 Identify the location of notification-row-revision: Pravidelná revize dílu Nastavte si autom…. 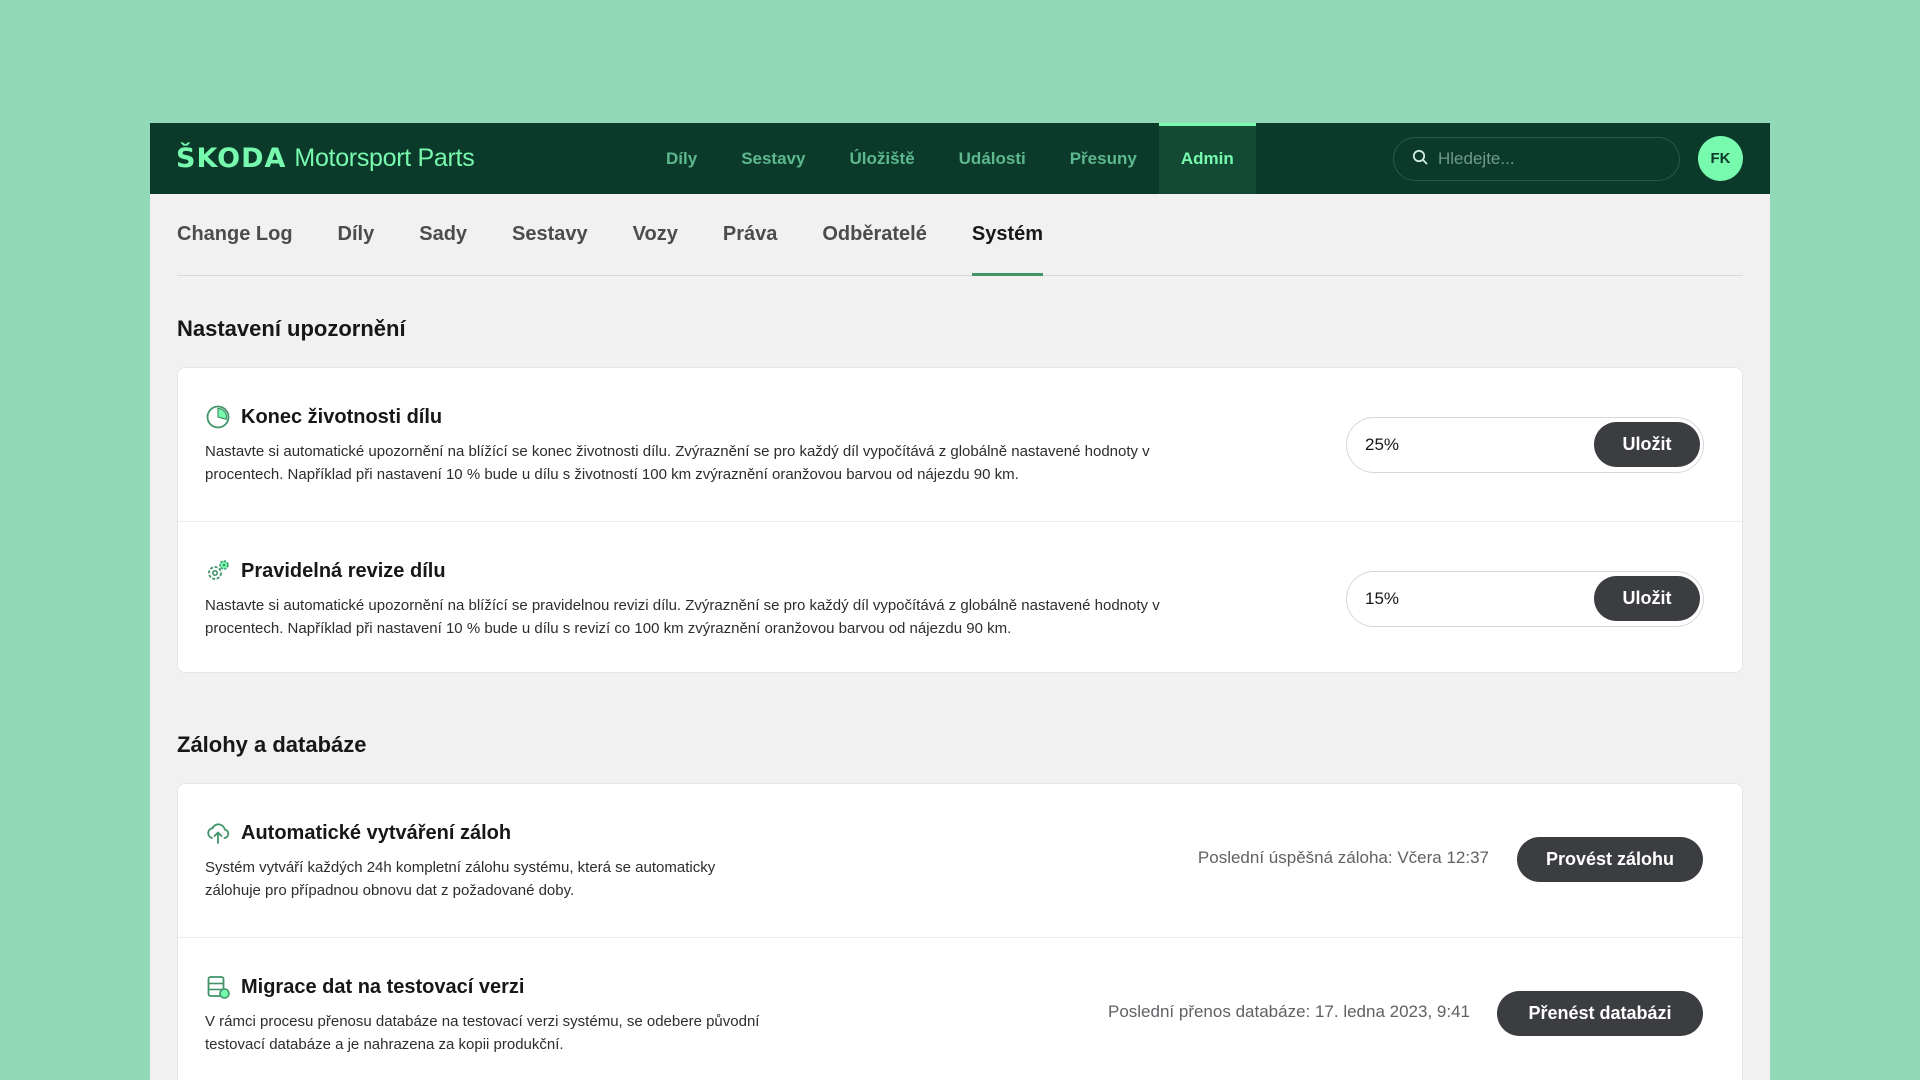
(960, 597).